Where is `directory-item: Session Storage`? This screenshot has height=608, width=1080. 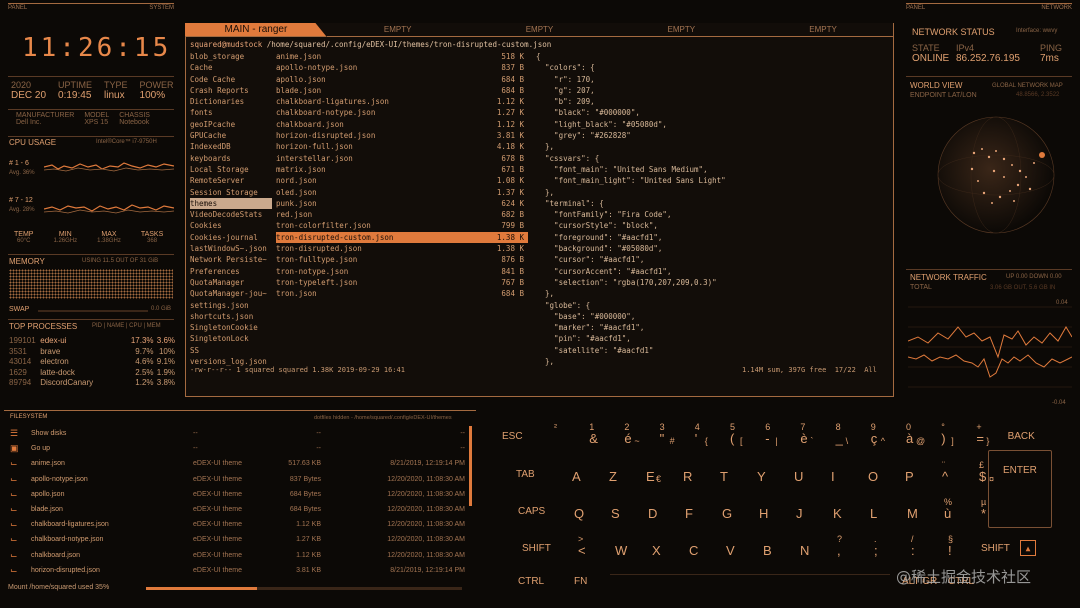
directory-item: Session Storage is located at coordinates (231, 192).